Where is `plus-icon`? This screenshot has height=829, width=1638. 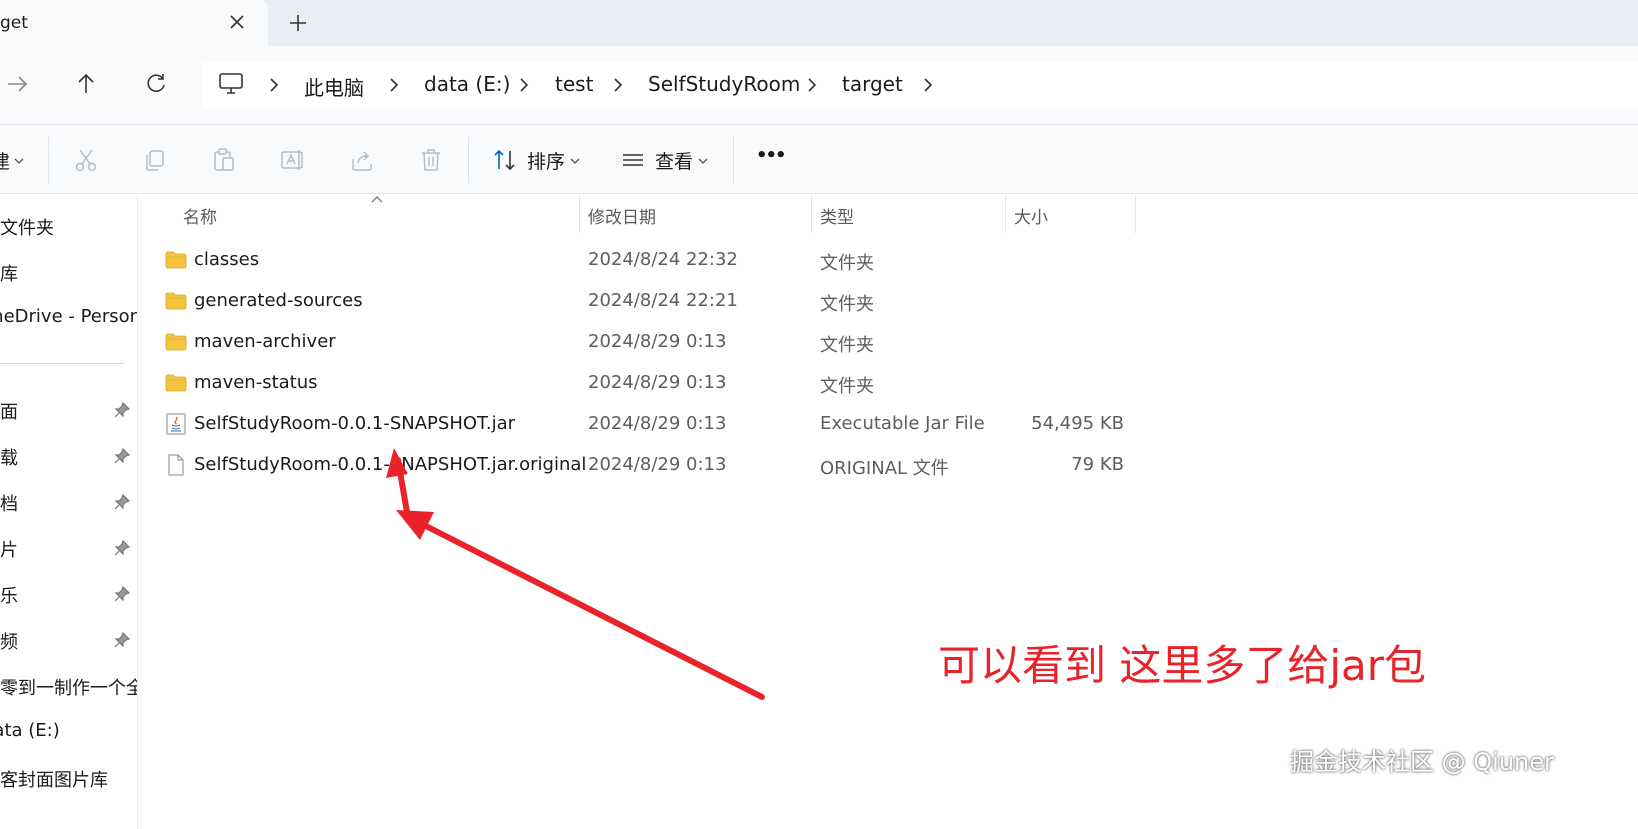 plus-icon is located at coordinates (298, 23).